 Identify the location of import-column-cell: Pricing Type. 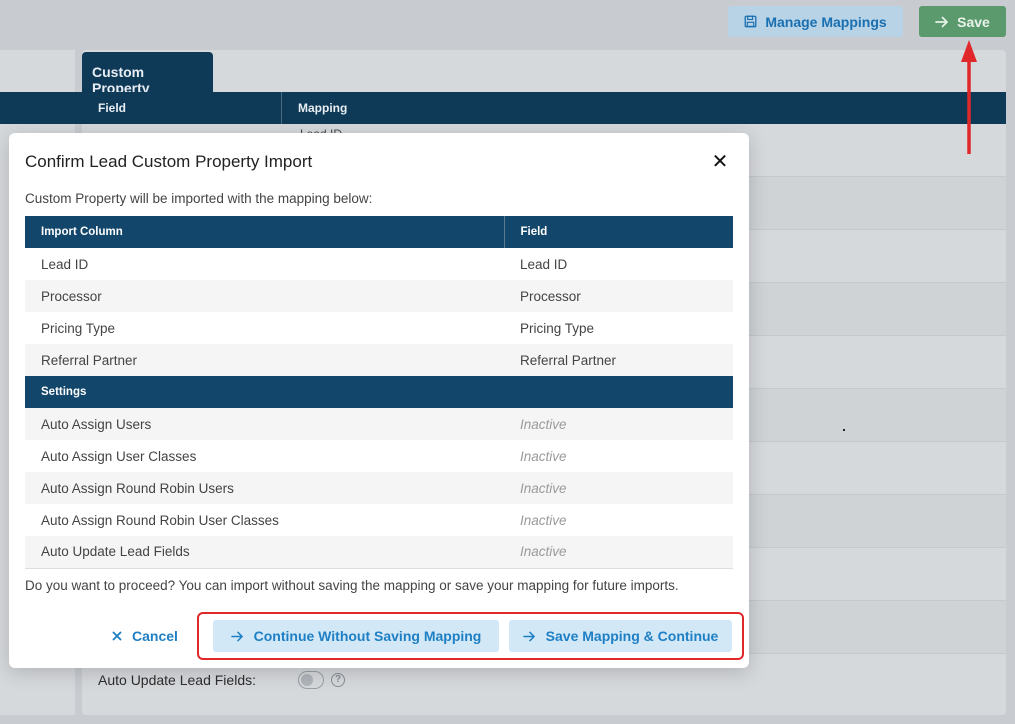
(264, 328).